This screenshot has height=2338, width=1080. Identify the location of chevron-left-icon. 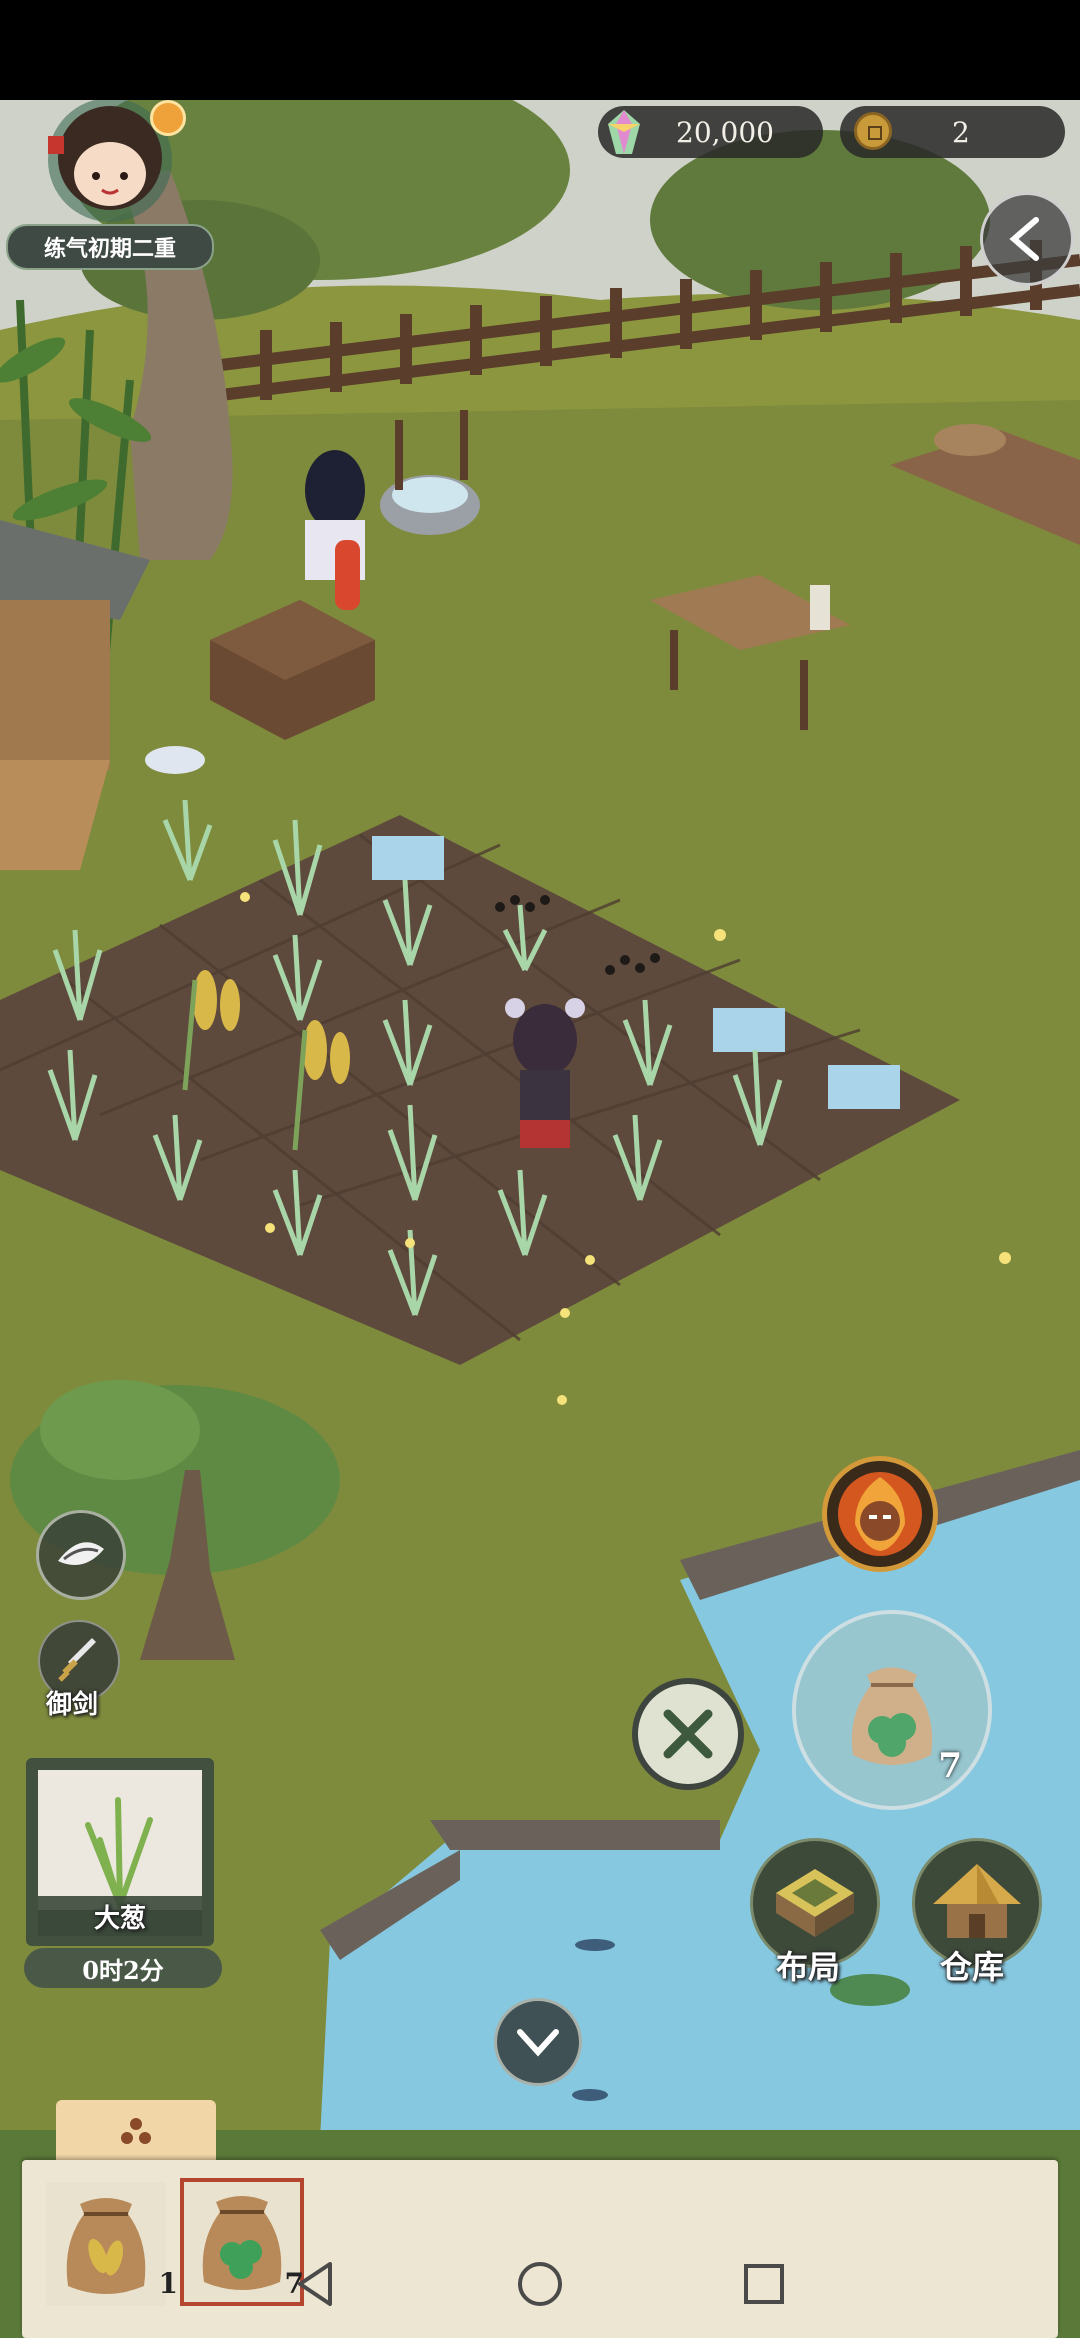
(1024, 239).